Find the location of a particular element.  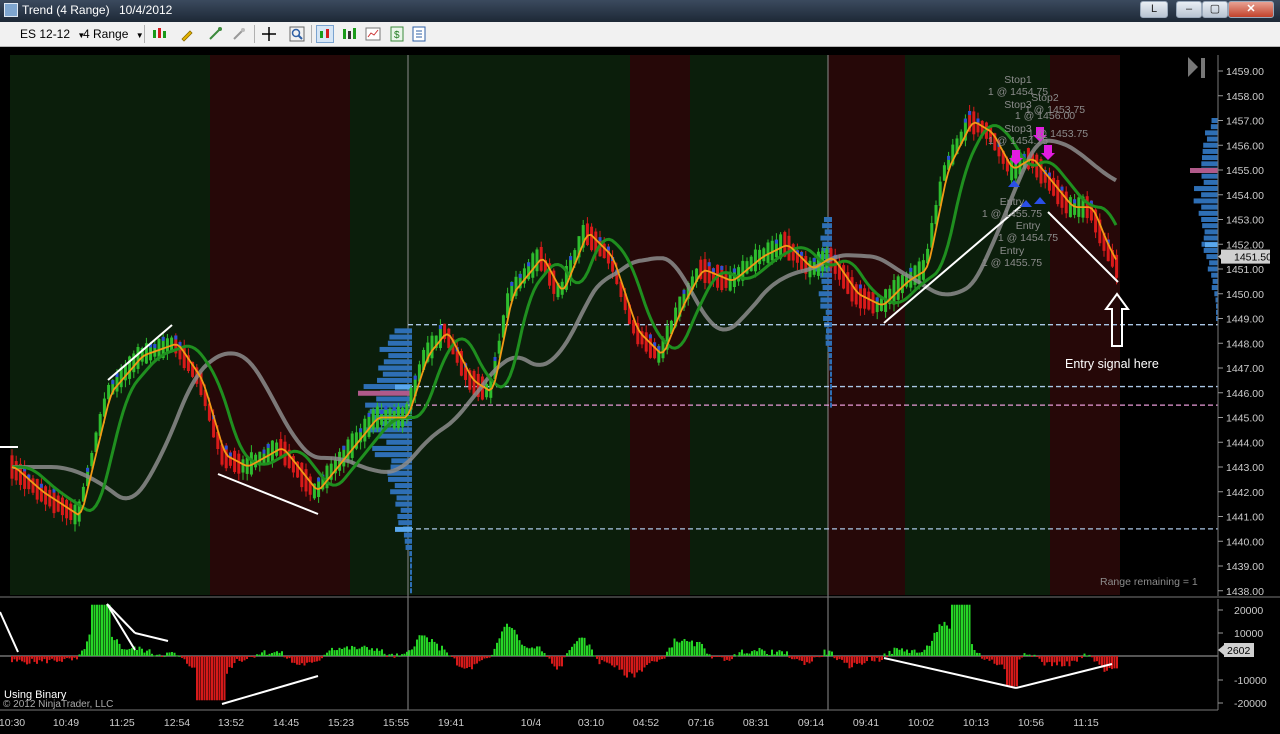

period-selector: 4 Range ▼ is located at coordinates (113, 34).